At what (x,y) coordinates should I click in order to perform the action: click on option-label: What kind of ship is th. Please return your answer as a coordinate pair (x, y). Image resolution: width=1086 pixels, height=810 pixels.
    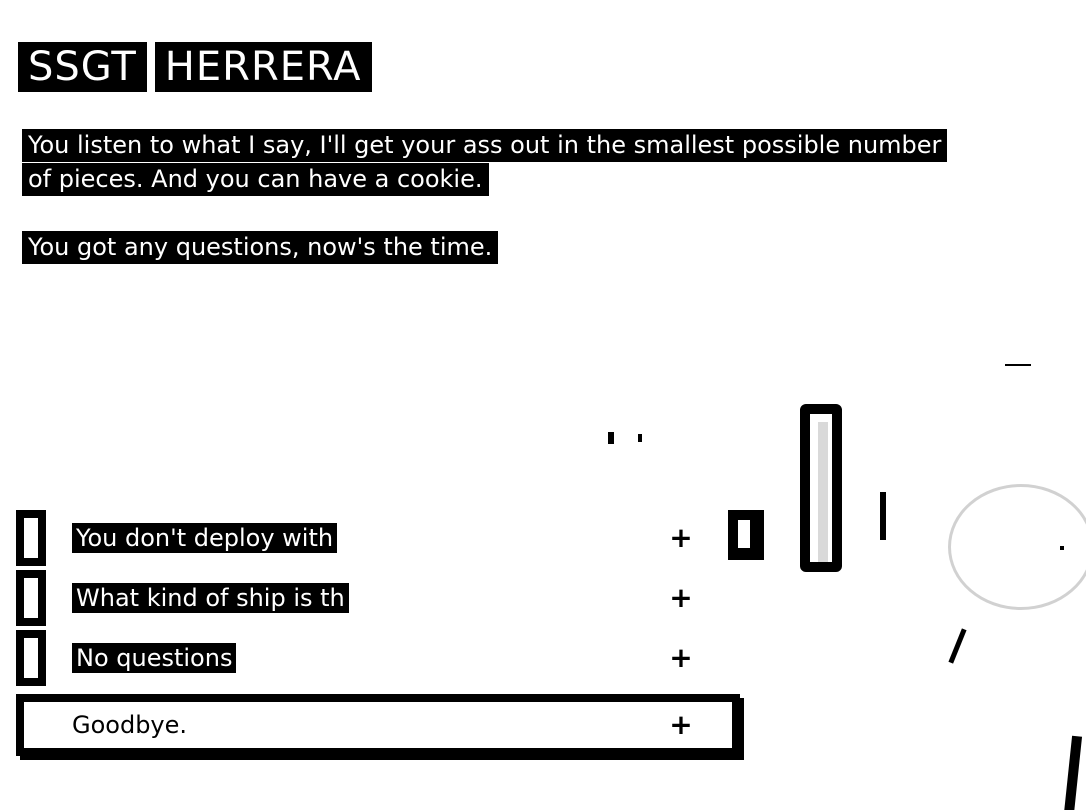
    Looking at the image, I should click on (210, 598).